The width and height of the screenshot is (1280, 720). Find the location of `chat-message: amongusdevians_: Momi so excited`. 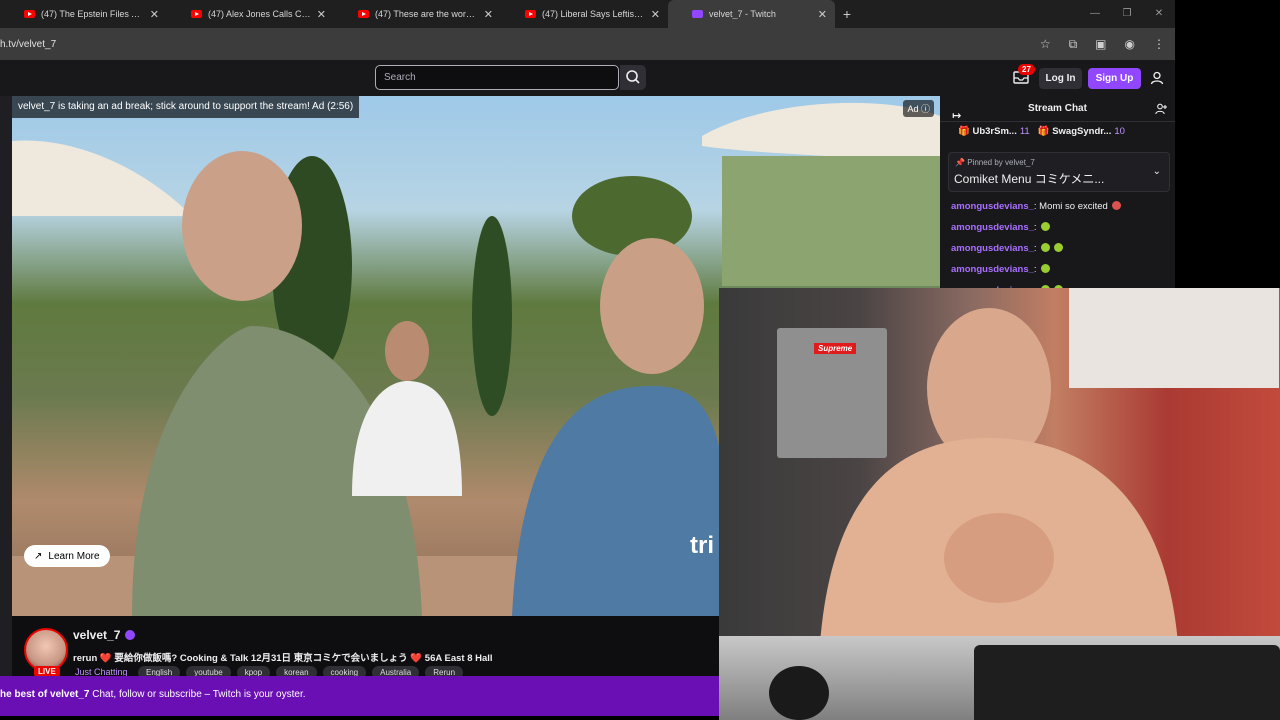

chat-message: amongusdevians_: Momi so excited is located at coordinates (1036, 206).